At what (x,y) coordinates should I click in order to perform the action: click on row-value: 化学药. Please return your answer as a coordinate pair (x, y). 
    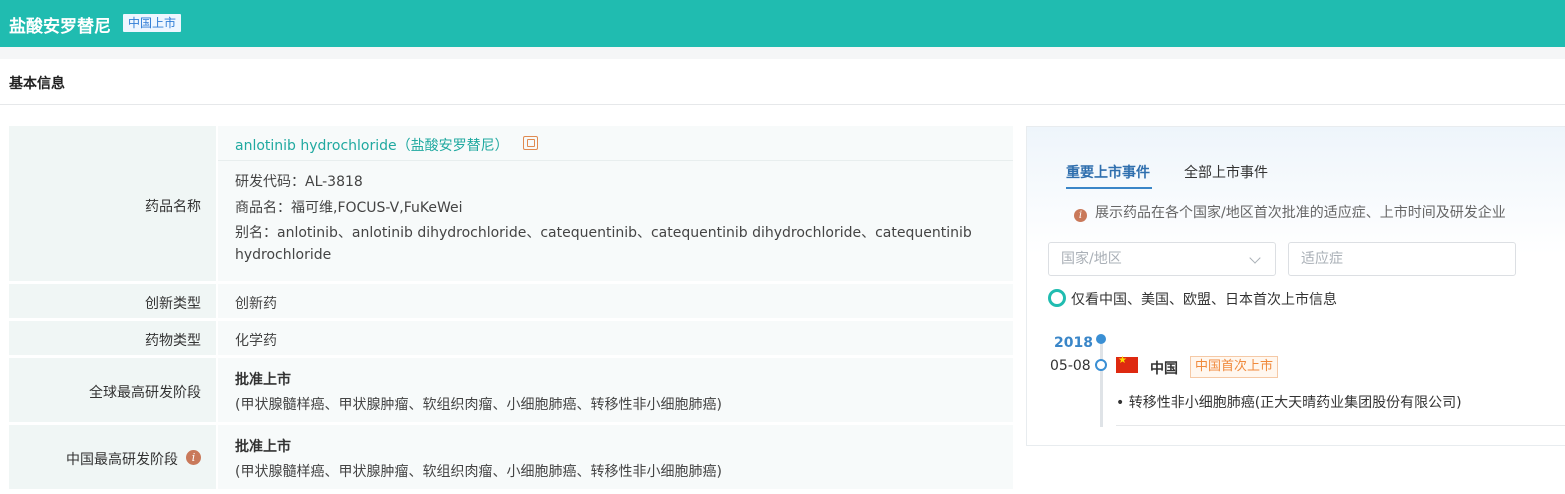
    Looking at the image, I should click on (615, 338).